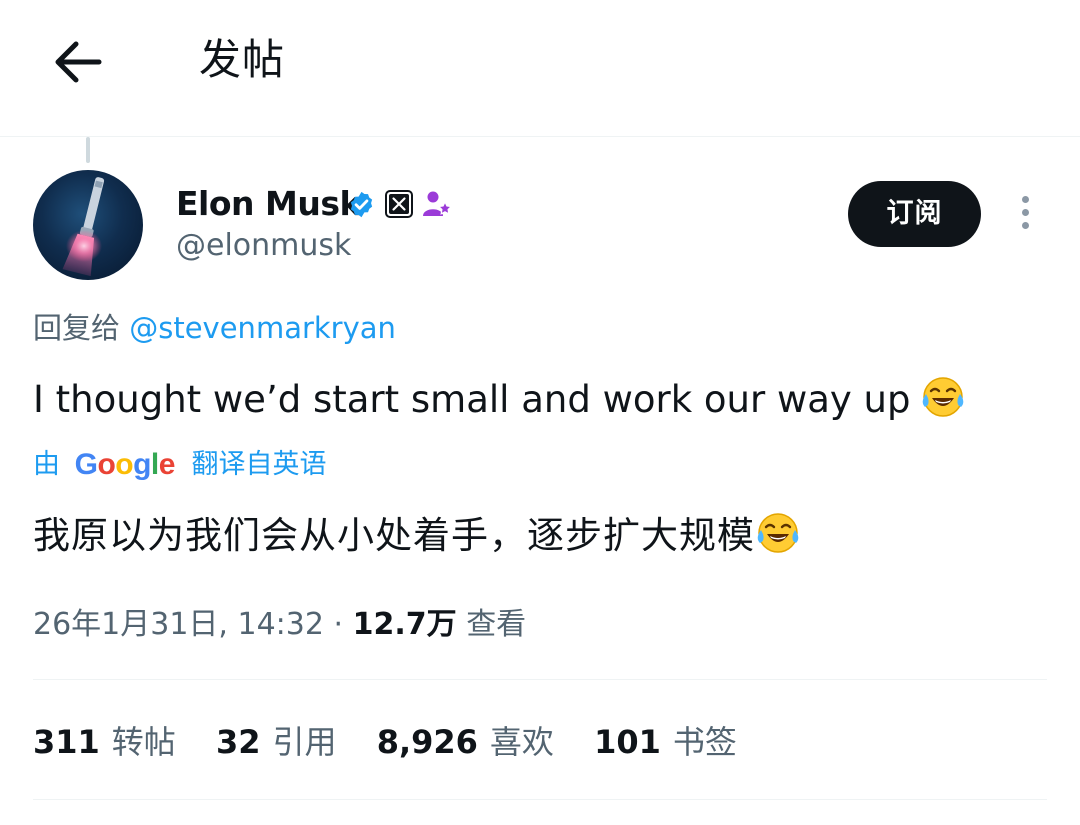 The height and width of the screenshot is (825, 1080). What do you see at coordinates (77, 328) in the screenshot?
I see `reply-prefix: 回复给` at bounding box center [77, 328].